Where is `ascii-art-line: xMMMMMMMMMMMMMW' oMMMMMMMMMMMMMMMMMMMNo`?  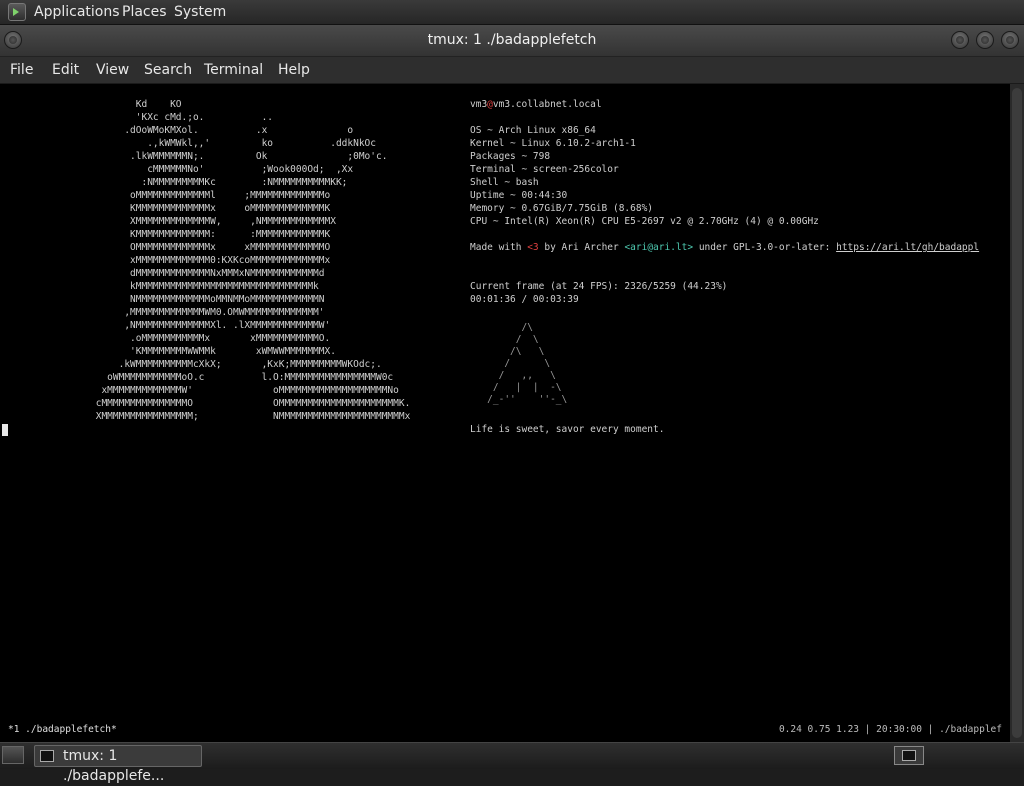
ascii-art-line: xMMMMMMMMMMMMMW' oMMMMMMMMMMMMMMMMMMMNo is located at coordinates (244, 390).